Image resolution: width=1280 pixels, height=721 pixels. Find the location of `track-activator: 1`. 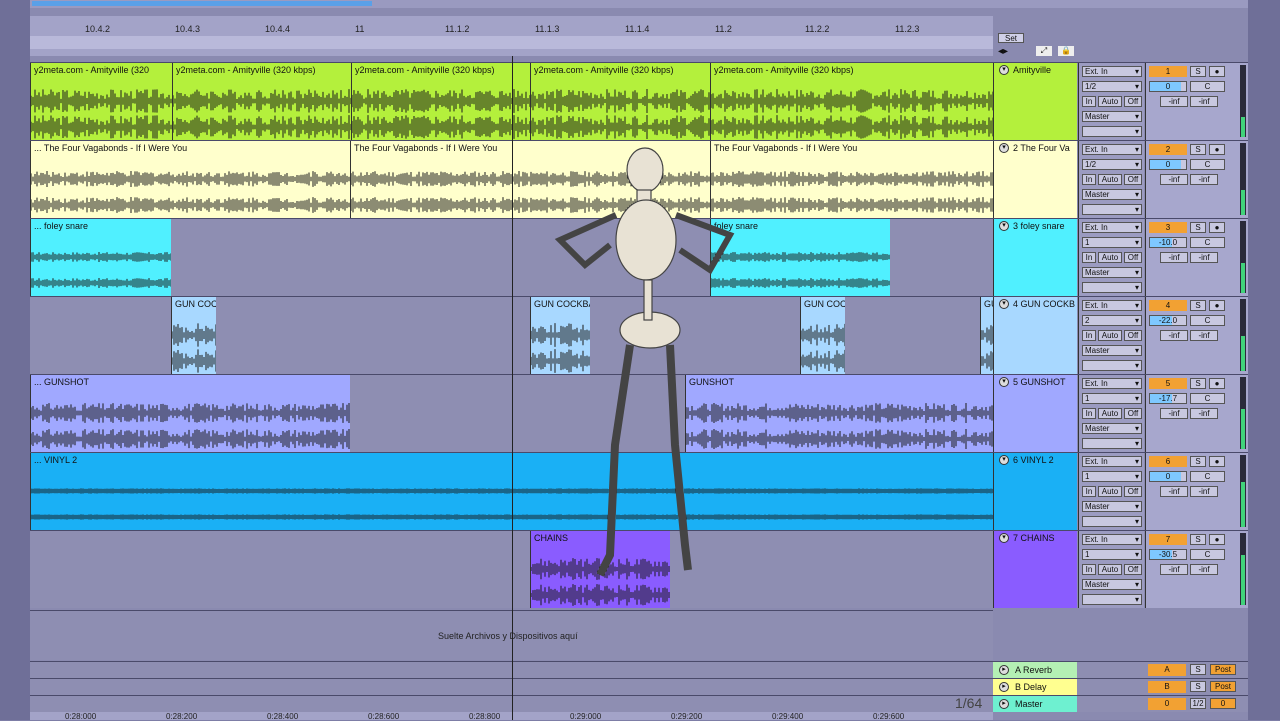

track-activator: 1 is located at coordinates (1168, 71).